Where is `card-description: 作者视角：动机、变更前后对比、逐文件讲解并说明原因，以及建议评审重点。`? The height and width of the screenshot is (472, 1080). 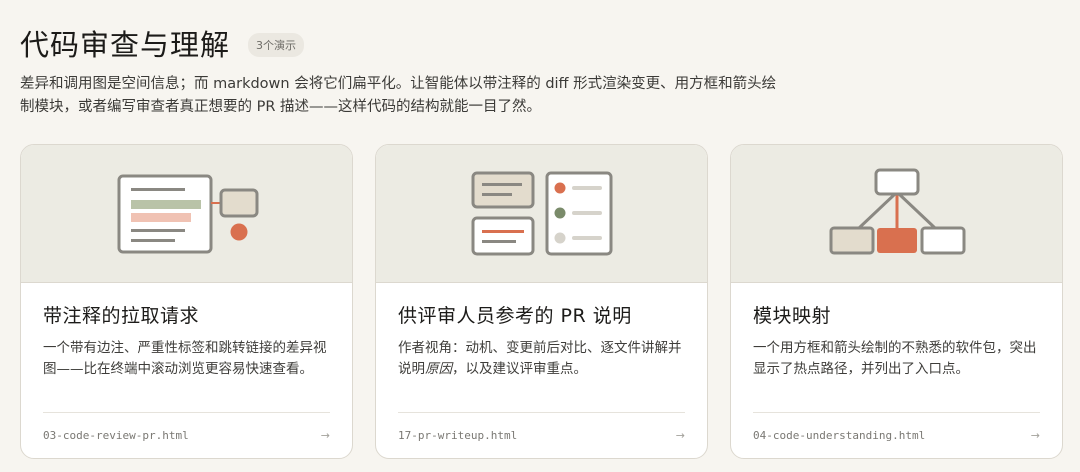 card-description: 作者视角：动机、变更前后对比、逐文件讲解并说明原因，以及建议评审重点。 is located at coordinates (540, 358).